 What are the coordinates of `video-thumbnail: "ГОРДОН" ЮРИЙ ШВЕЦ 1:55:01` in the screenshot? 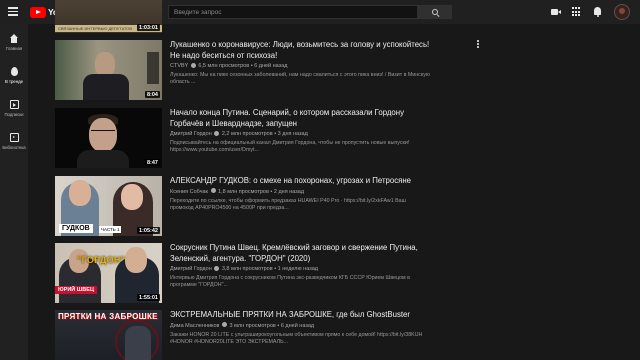 It's located at (108, 273).